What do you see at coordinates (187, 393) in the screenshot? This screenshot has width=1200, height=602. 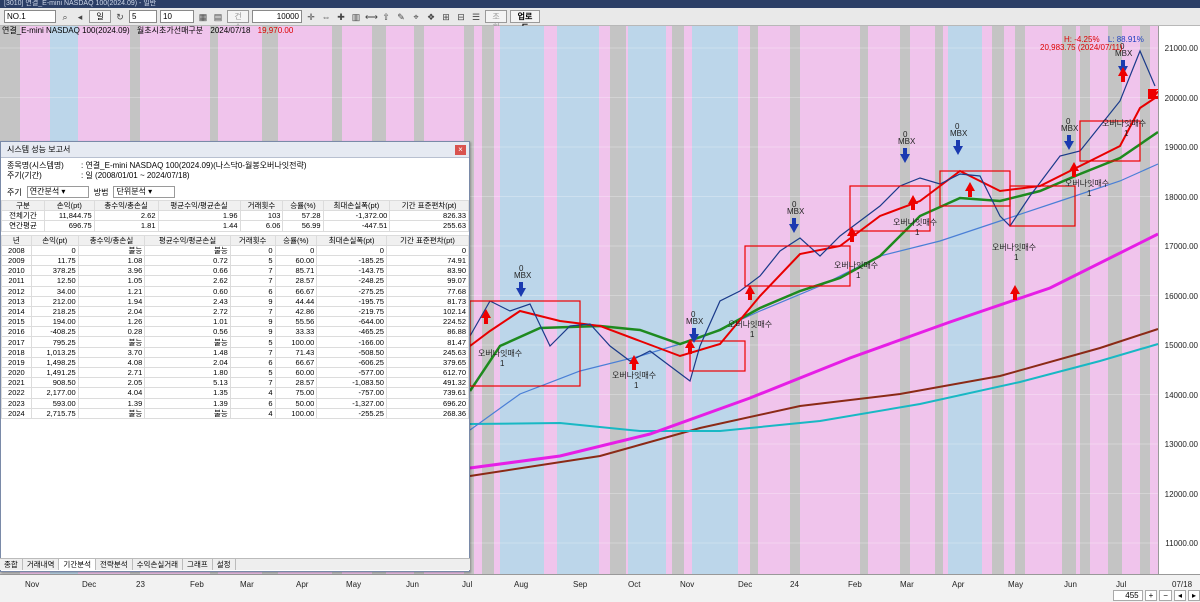 I see `year-cell: 1.35` at bounding box center [187, 393].